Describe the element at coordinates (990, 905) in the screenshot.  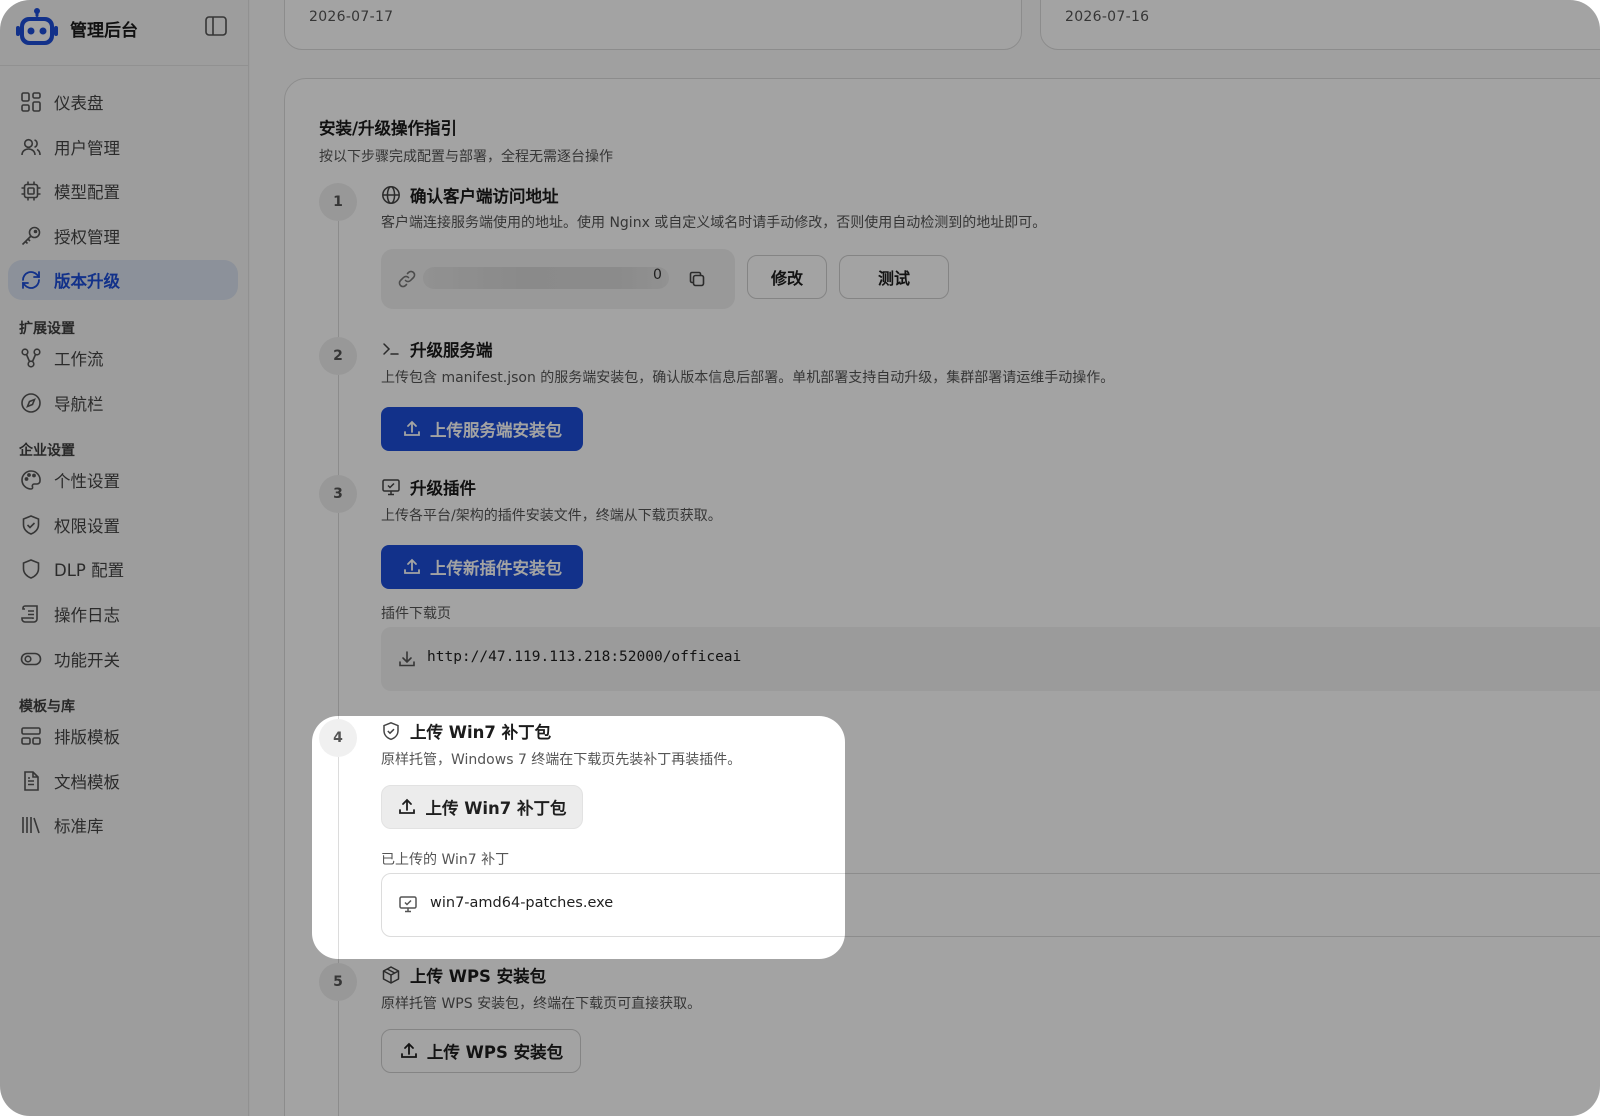
I see `uploaded-file-item: win7-amd64-patches.exe` at that location.